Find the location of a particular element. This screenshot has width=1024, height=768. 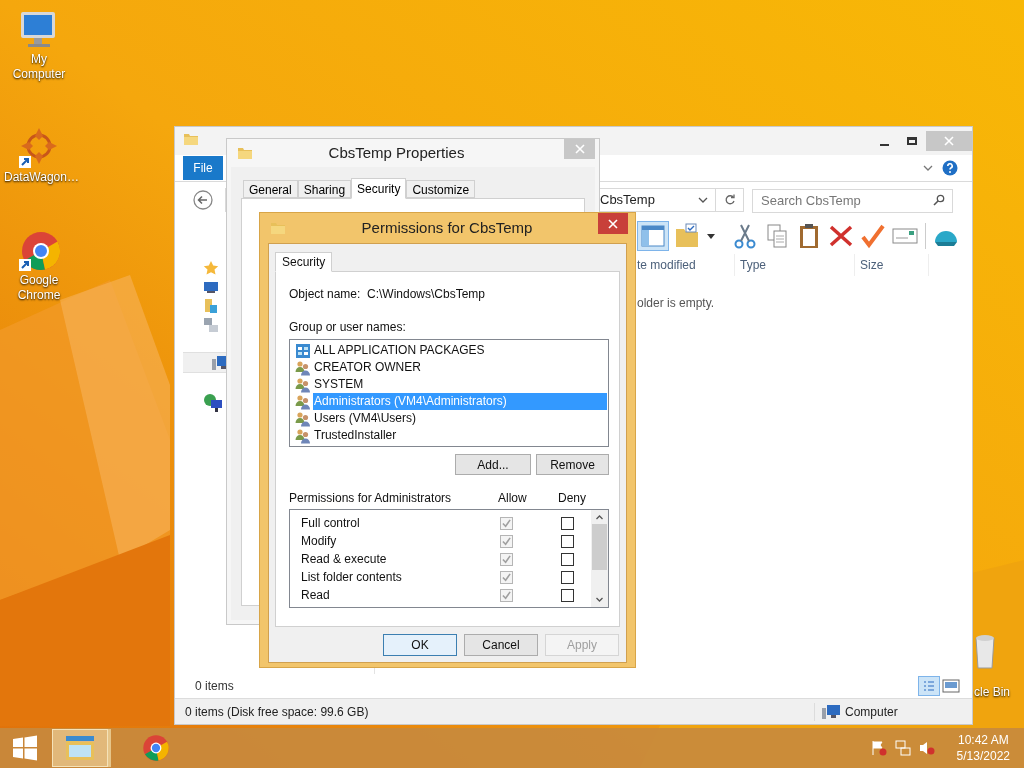

computer-icon is located at coordinates (831, 711).